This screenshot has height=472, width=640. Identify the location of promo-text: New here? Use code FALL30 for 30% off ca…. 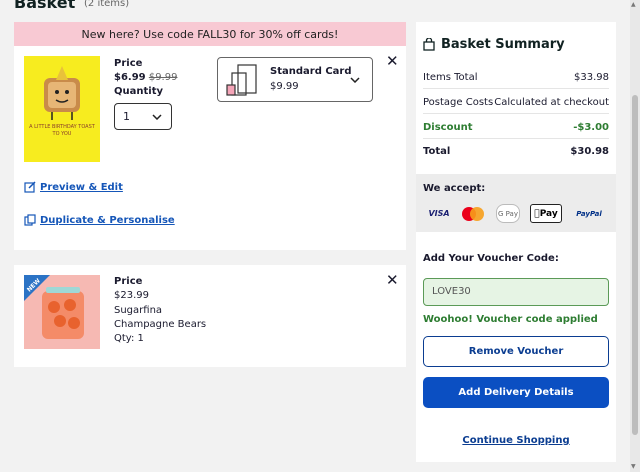
(210, 34).